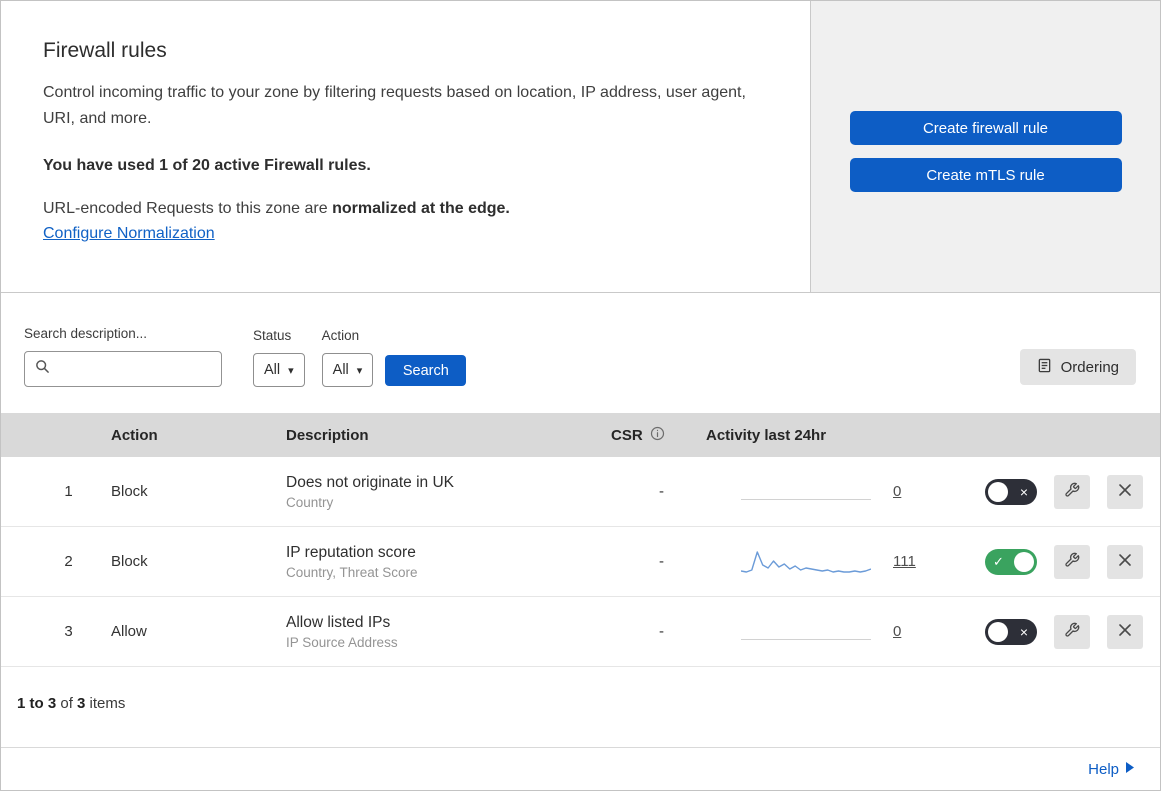  I want to click on check-icon: ✓, so click(998, 561).